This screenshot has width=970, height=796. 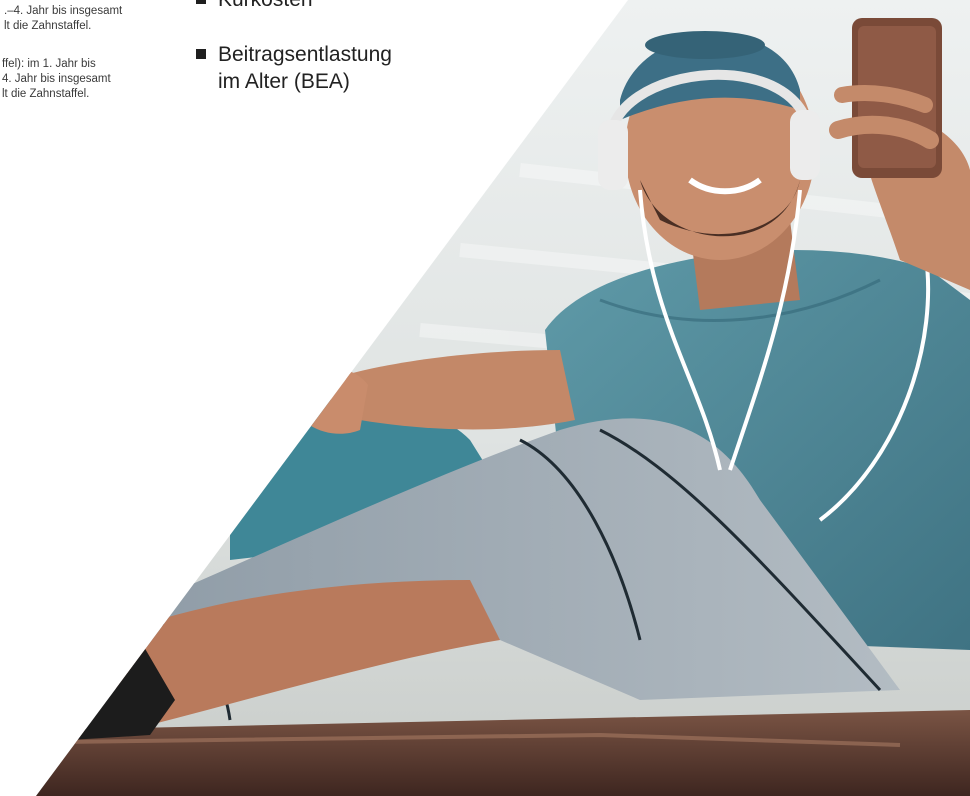 What do you see at coordinates (49, 64) in the screenshot?
I see `text-line: ffel): im 1. Jahr bis` at bounding box center [49, 64].